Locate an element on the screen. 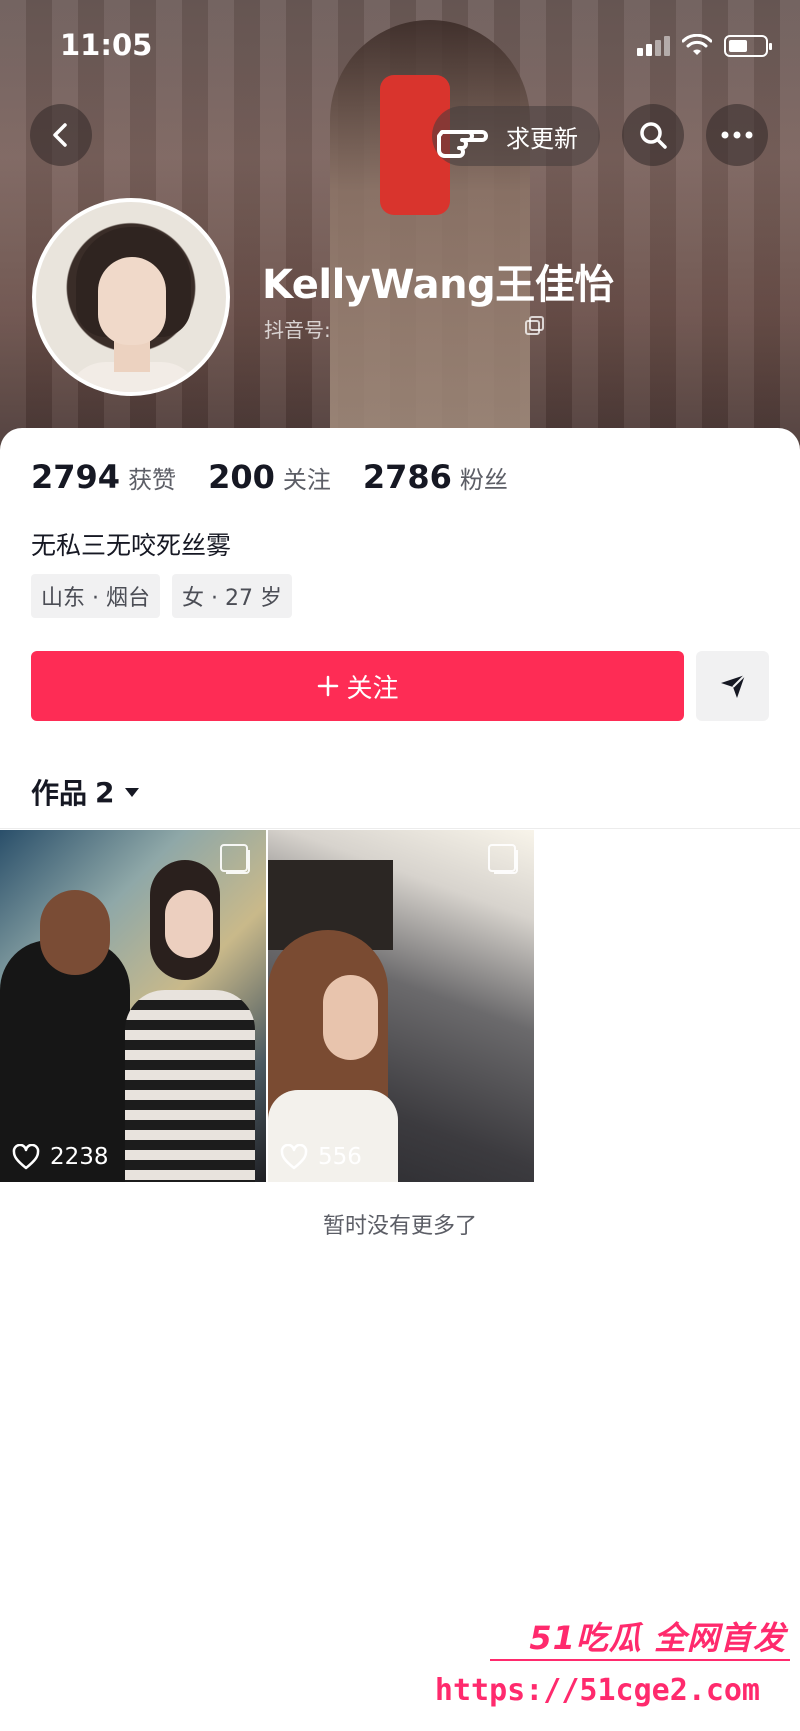  more-dots-icon is located at coordinates (737, 135).